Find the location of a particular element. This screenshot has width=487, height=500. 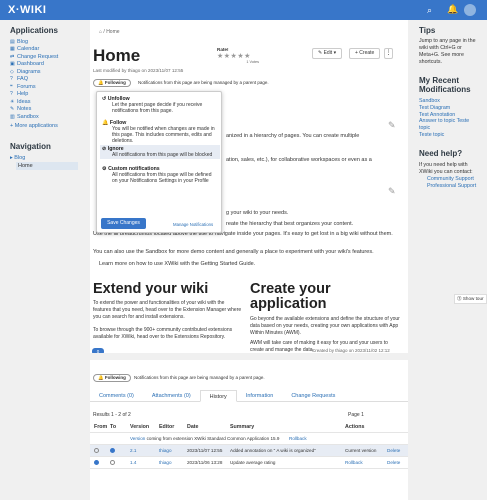

save-changes-button: Save Changes is located at coordinates (123, 223).